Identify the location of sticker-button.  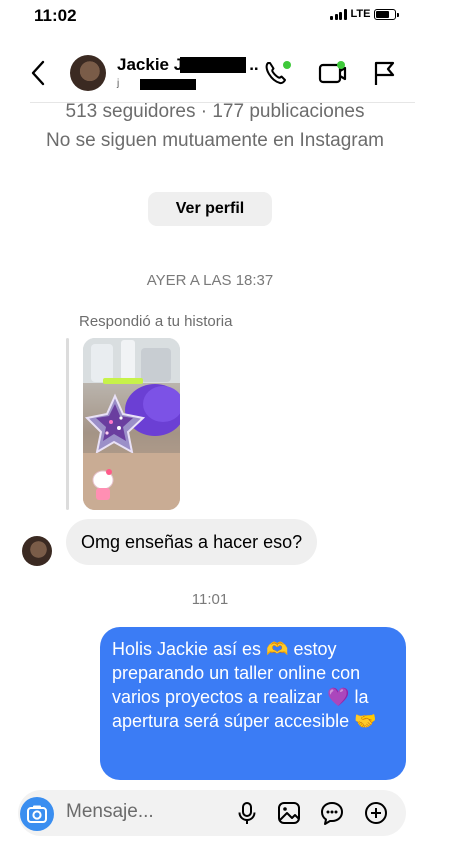
(332, 813).